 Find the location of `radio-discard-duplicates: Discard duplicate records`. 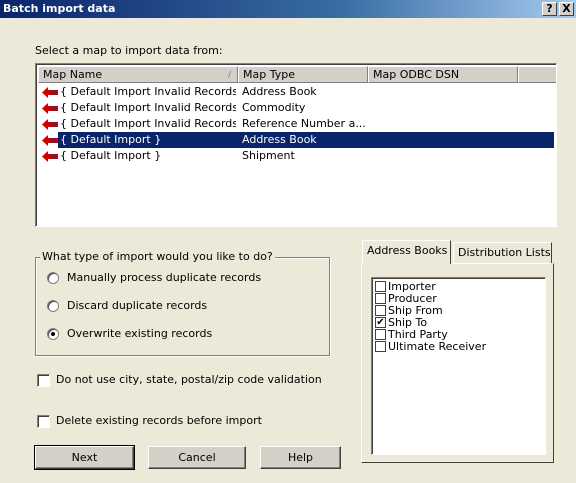

radio-discard-duplicates: Discard duplicate records is located at coordinates (127, 306).